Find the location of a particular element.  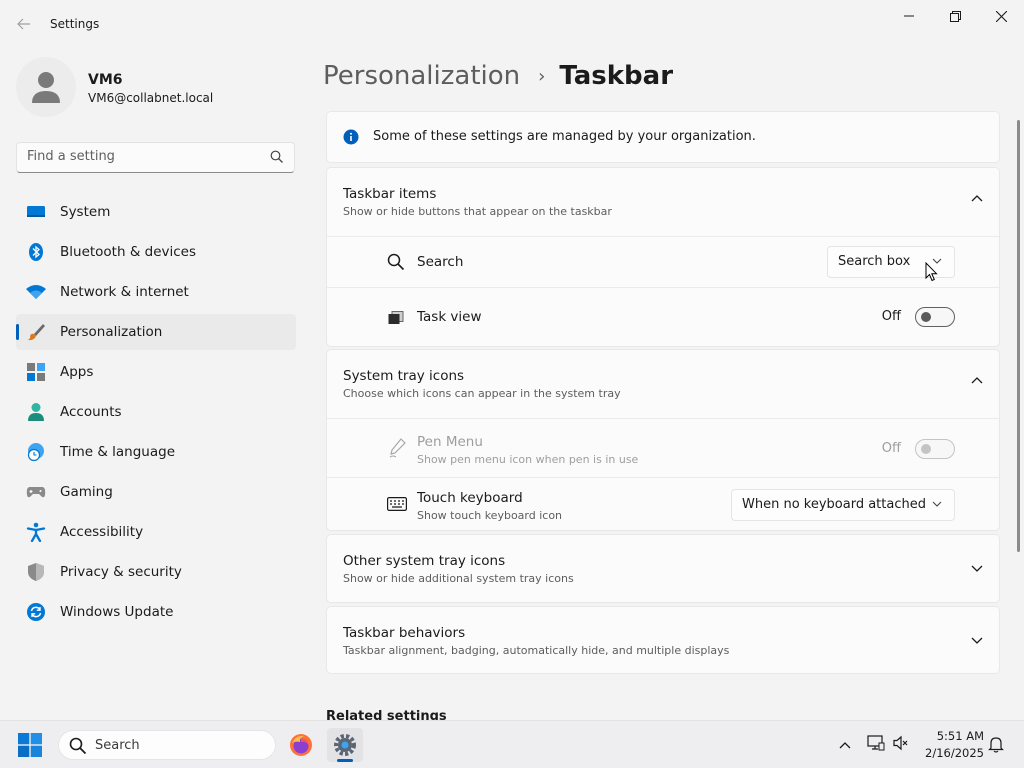

user-name: VM6 is located at coordinates (105, 80).